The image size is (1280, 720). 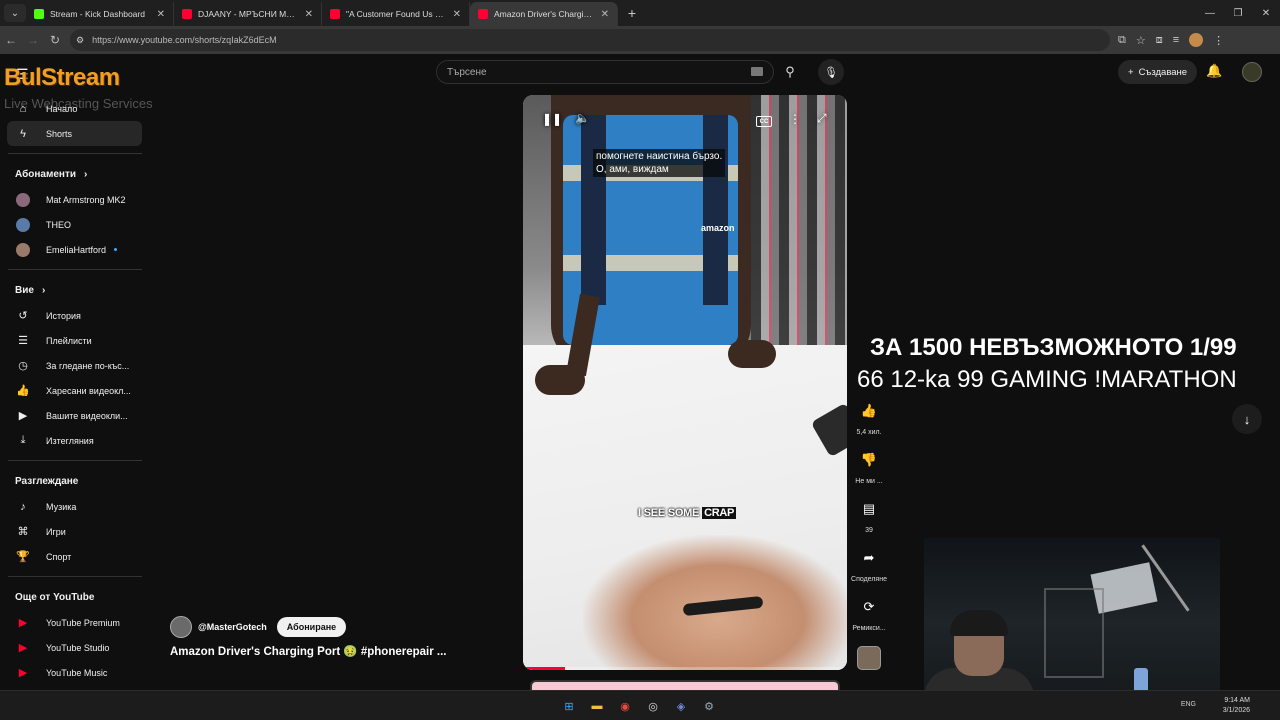 I want to click on search-icon: ⚲, so click(x=790, y=72).